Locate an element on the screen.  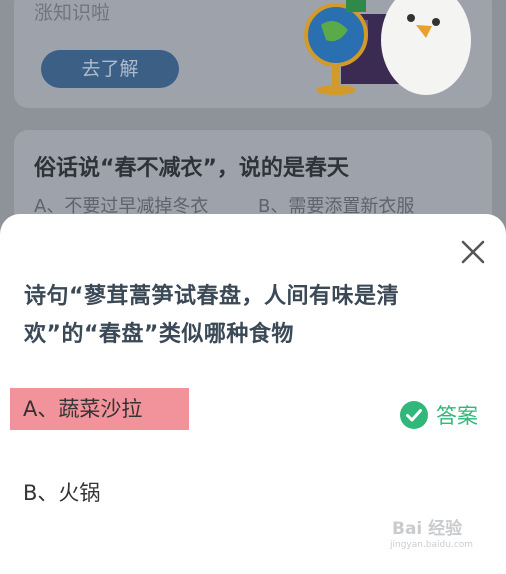
watermark: Bai 经验 jingyan.baidu.com is located at coordinates (441, 534).